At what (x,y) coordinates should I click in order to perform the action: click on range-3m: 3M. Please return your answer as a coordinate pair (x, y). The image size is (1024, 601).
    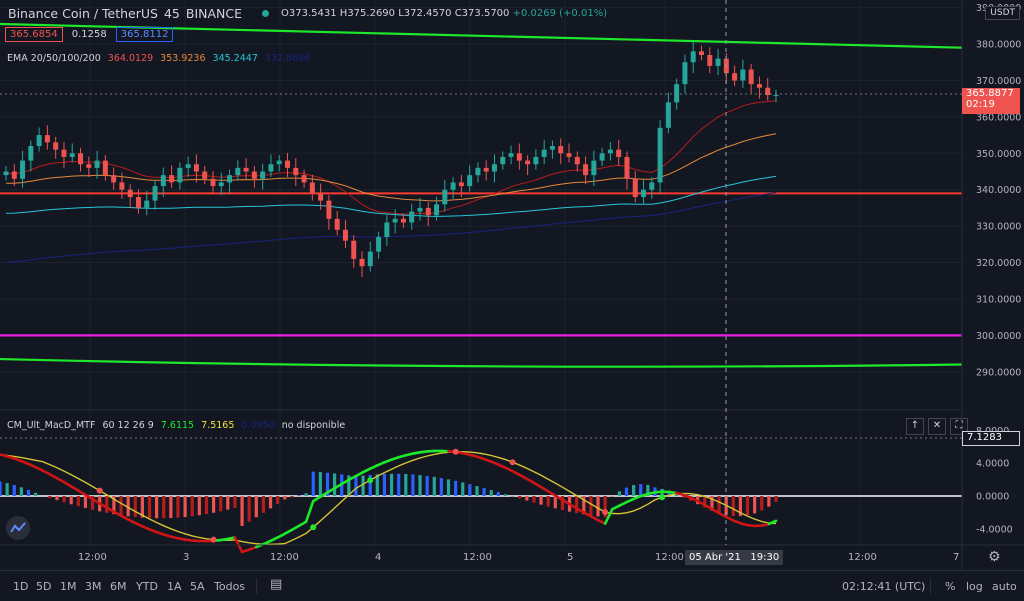
    Looking at the image, I should click on (93, 586).